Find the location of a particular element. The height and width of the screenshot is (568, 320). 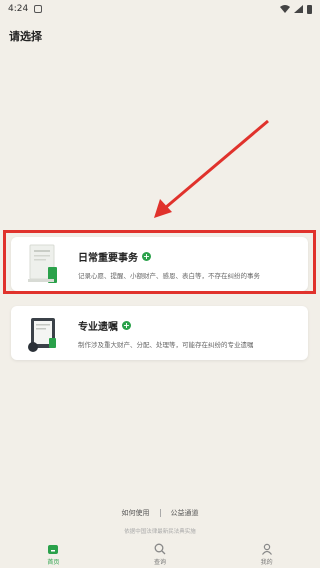

battery-icon is located at coordinates (309, 9).